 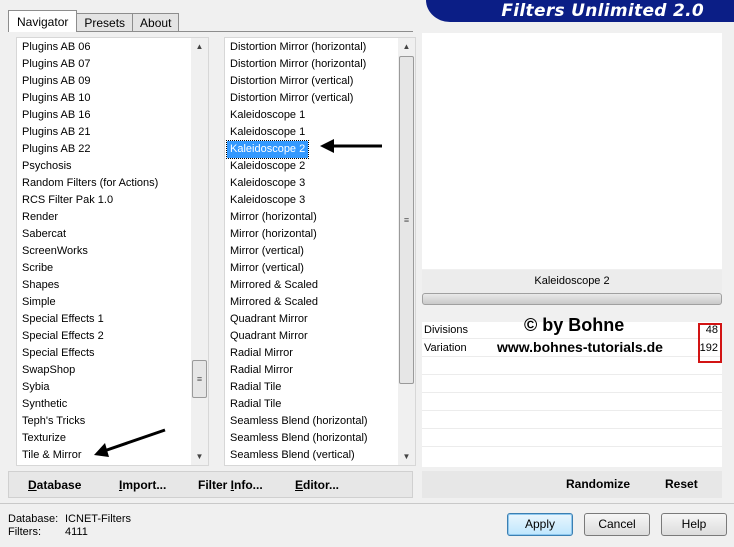 I want to click on apply-button: Apply, so click(x=540, y=524).